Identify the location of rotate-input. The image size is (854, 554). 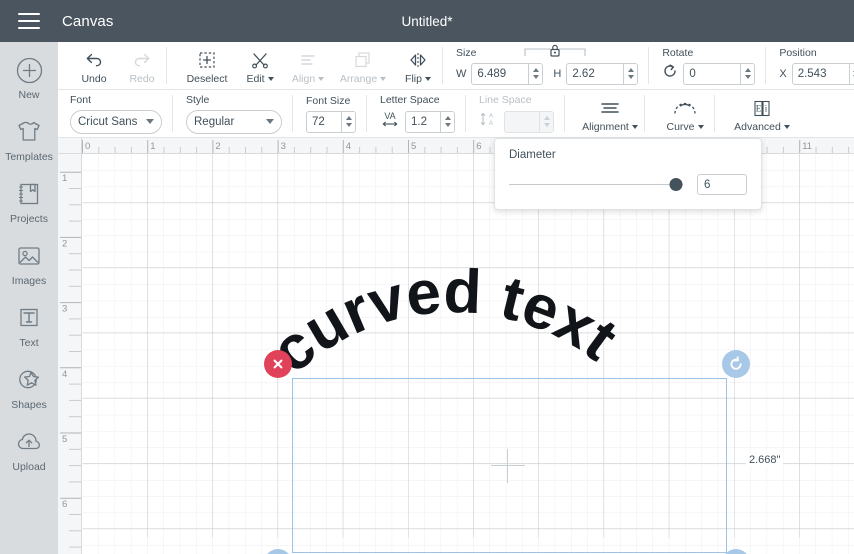
(712, 73).